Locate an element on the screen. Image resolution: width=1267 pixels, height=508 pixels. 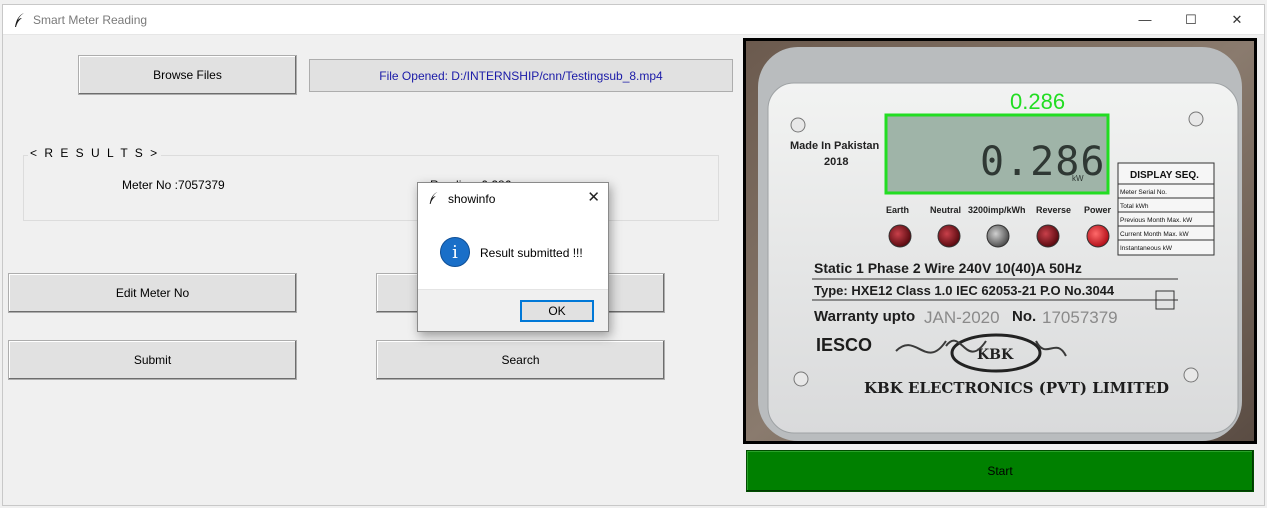
detected-value: 0.286 is located at coordinates (1037, 101).